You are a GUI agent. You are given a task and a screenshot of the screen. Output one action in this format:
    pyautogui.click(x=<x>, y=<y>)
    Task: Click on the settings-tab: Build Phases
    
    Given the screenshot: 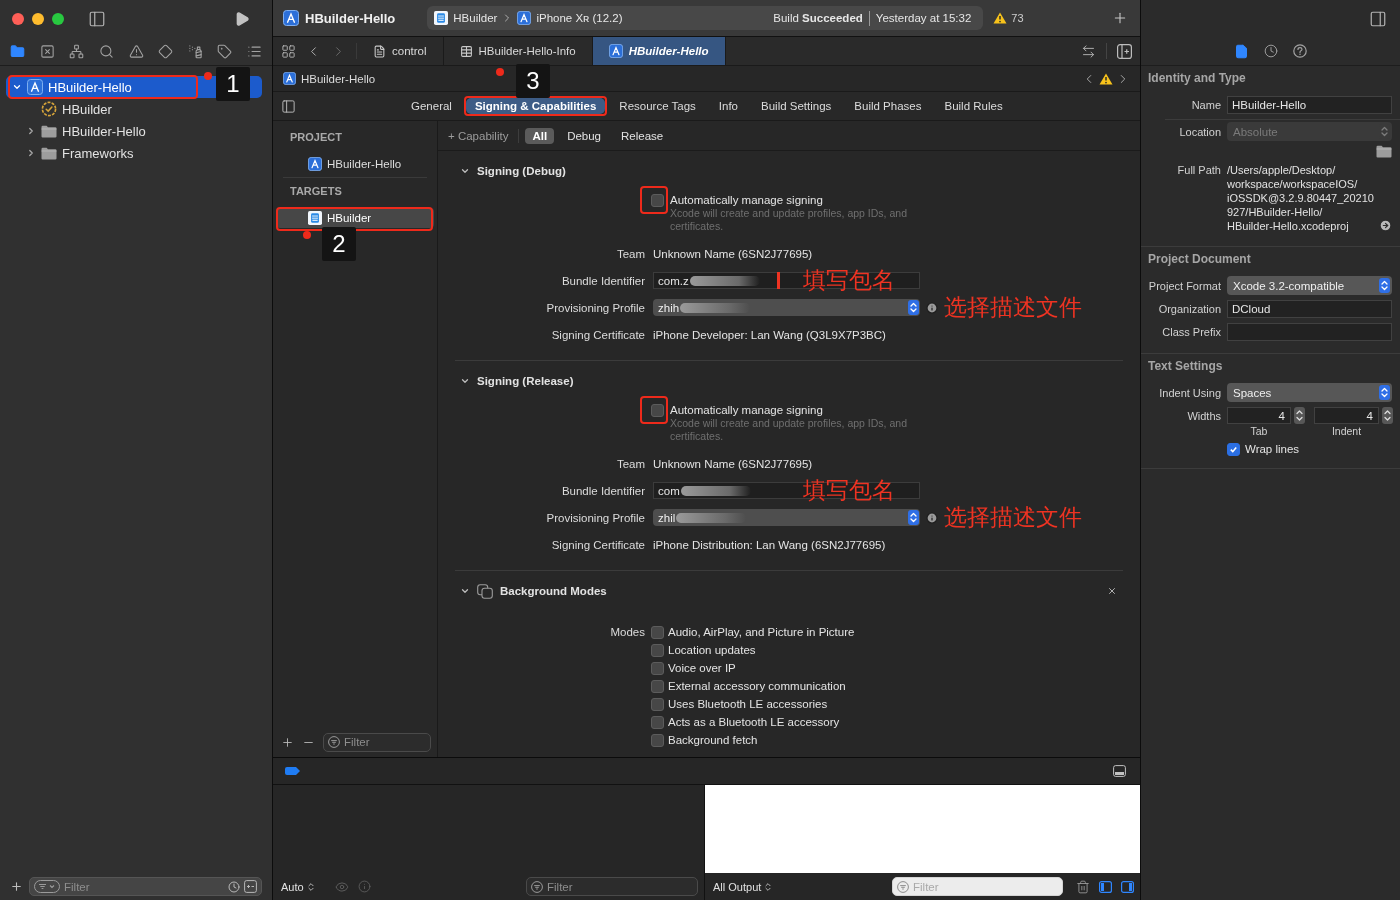 What is the action you would take?
    pyautogui.click(x=888, y=106)
    